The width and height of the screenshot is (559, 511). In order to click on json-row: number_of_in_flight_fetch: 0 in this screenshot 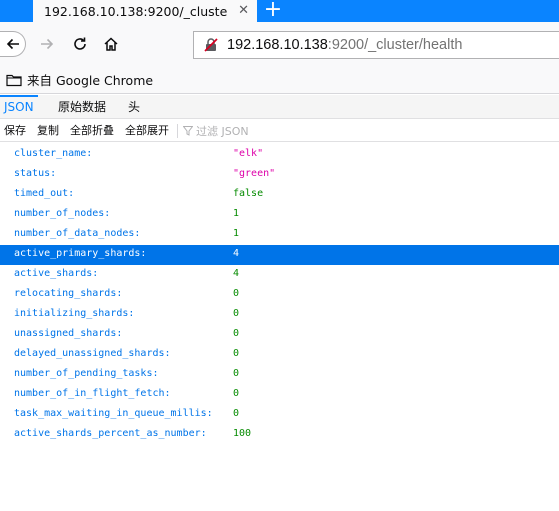, I will do `click(279, 395)`.